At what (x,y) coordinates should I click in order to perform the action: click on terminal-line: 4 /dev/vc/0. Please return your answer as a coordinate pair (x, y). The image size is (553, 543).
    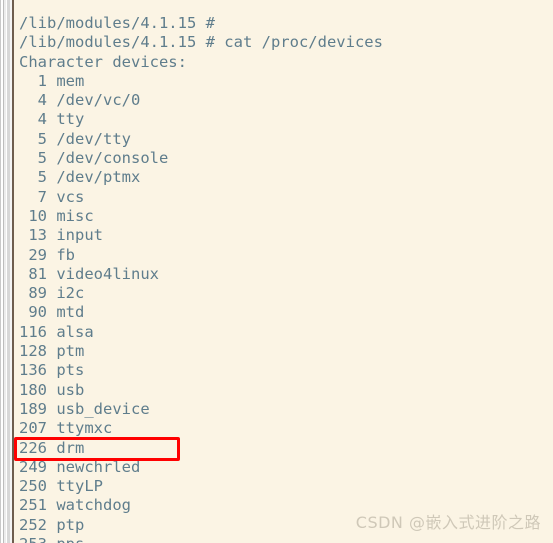
    Looking at the image, I should click on (80, 100).